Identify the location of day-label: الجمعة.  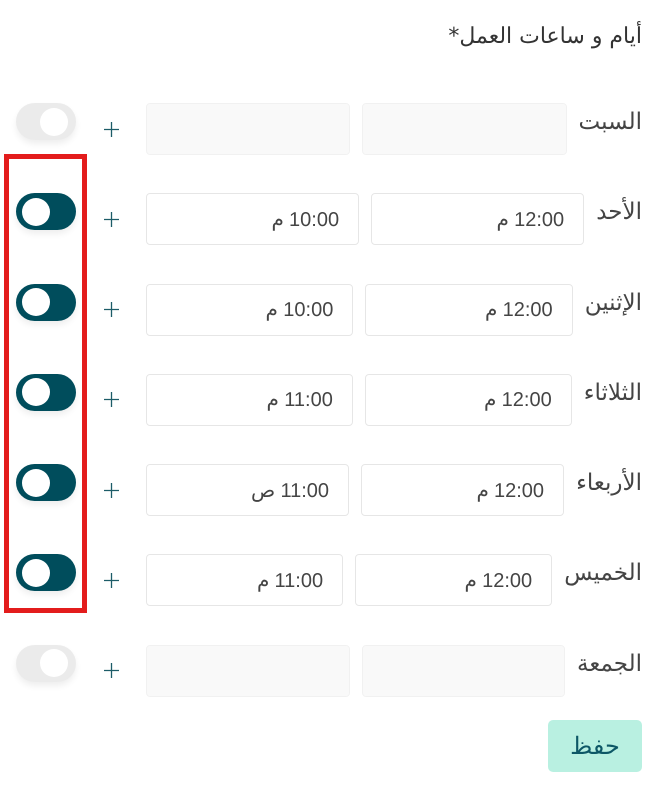
(609, 664).